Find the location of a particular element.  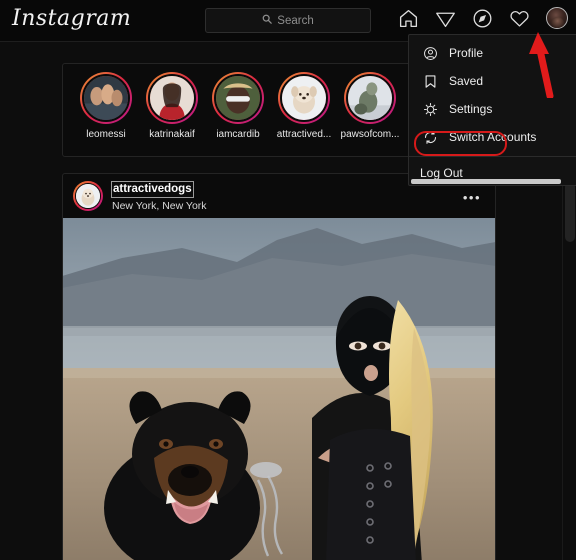

instagram-logo: Instagram is located at coordinates (71, 18).